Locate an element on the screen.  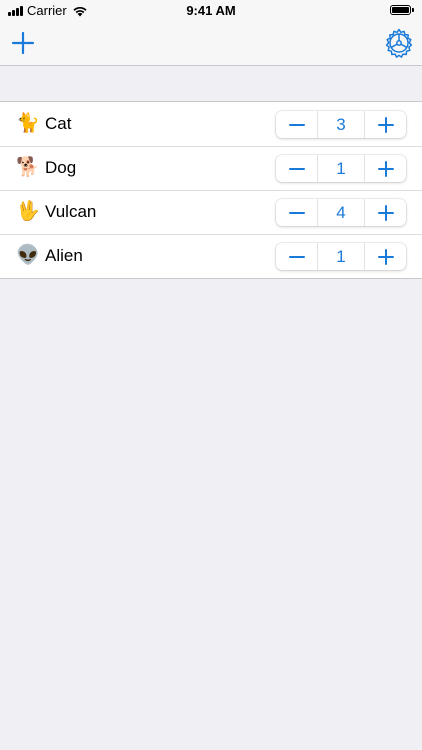
alien-icon: 👽 is located at coordinates (28, 255).